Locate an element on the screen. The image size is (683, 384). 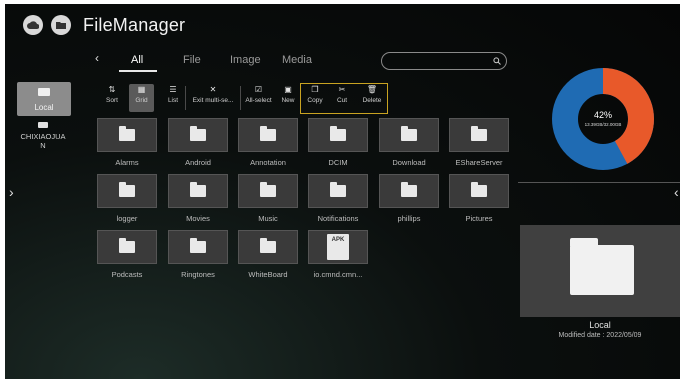
file-item-download: Download is located at coordinates (409, 142).